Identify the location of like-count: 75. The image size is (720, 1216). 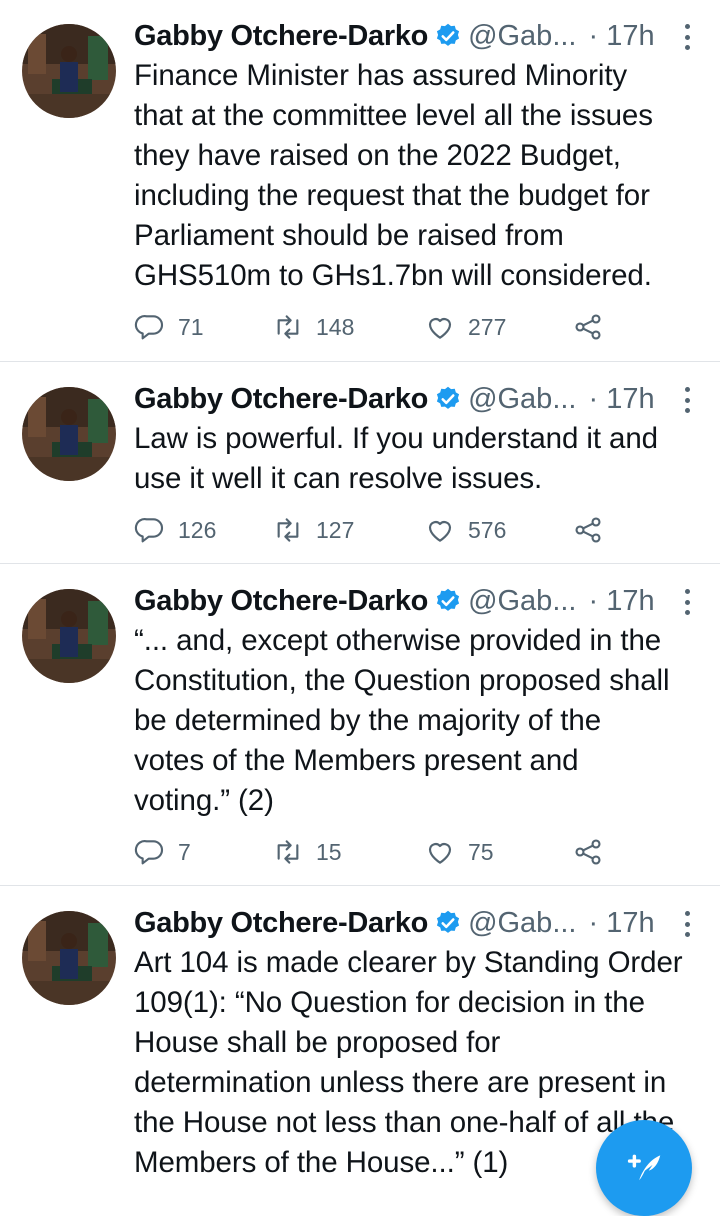
(481, 851).